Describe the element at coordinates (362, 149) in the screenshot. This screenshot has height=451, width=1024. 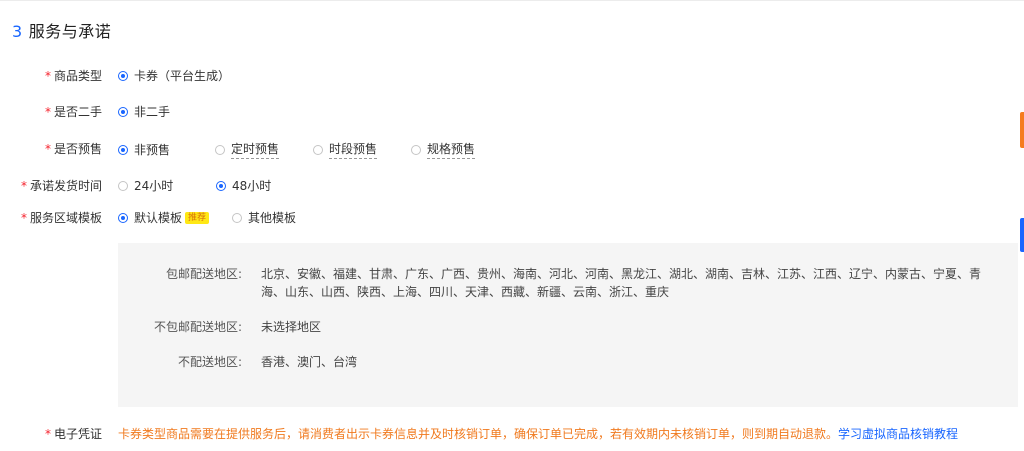
I see `radio-period-presale: 时段预售` at that location.